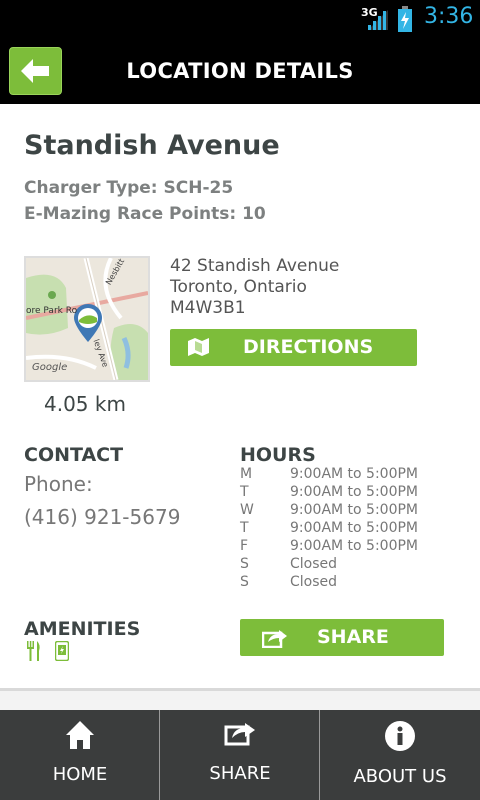 This screenshot has height=800, width=480. Describe the element at coordinates (247, 510) in the screenshot. I see `hours-day: W` at that location.